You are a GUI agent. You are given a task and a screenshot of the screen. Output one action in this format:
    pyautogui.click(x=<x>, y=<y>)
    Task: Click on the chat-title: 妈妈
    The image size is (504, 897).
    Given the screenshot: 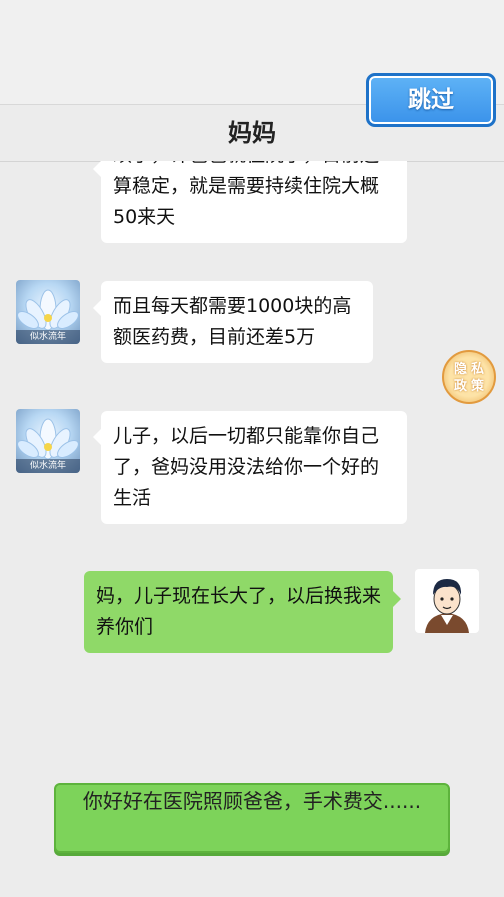 What is the action you would take?
    pyautogui.click(x=252, y=133)
    